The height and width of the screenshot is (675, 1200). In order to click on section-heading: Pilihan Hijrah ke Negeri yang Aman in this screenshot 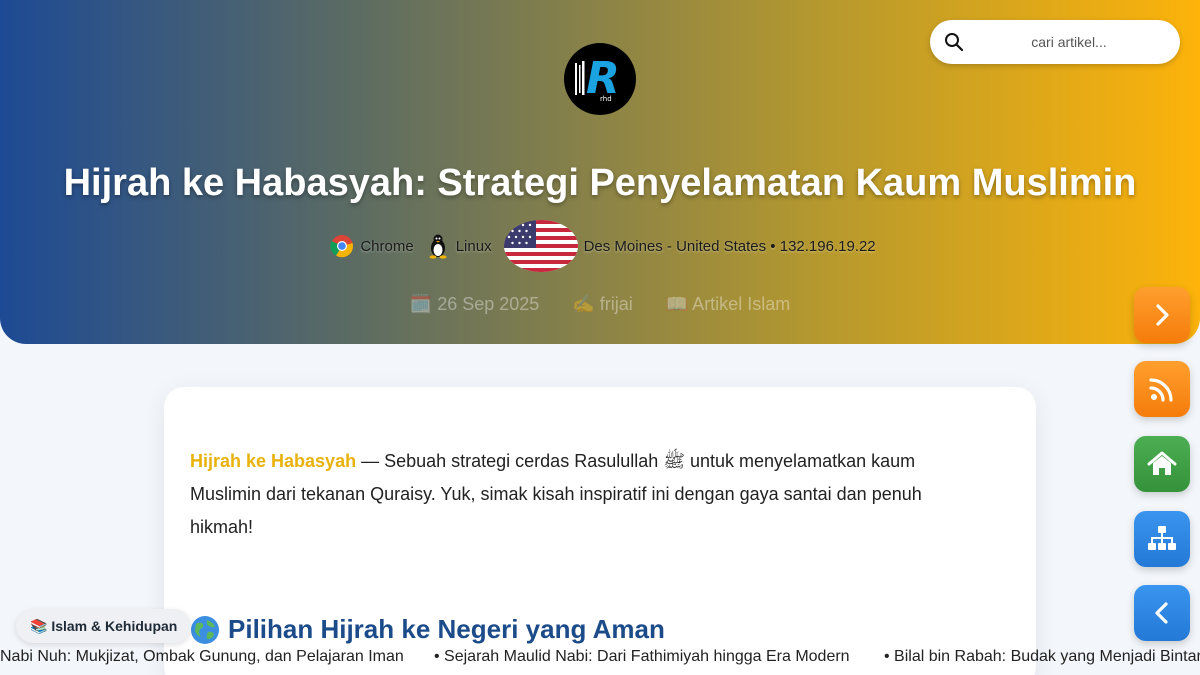, I will do `click(427, 629)`.